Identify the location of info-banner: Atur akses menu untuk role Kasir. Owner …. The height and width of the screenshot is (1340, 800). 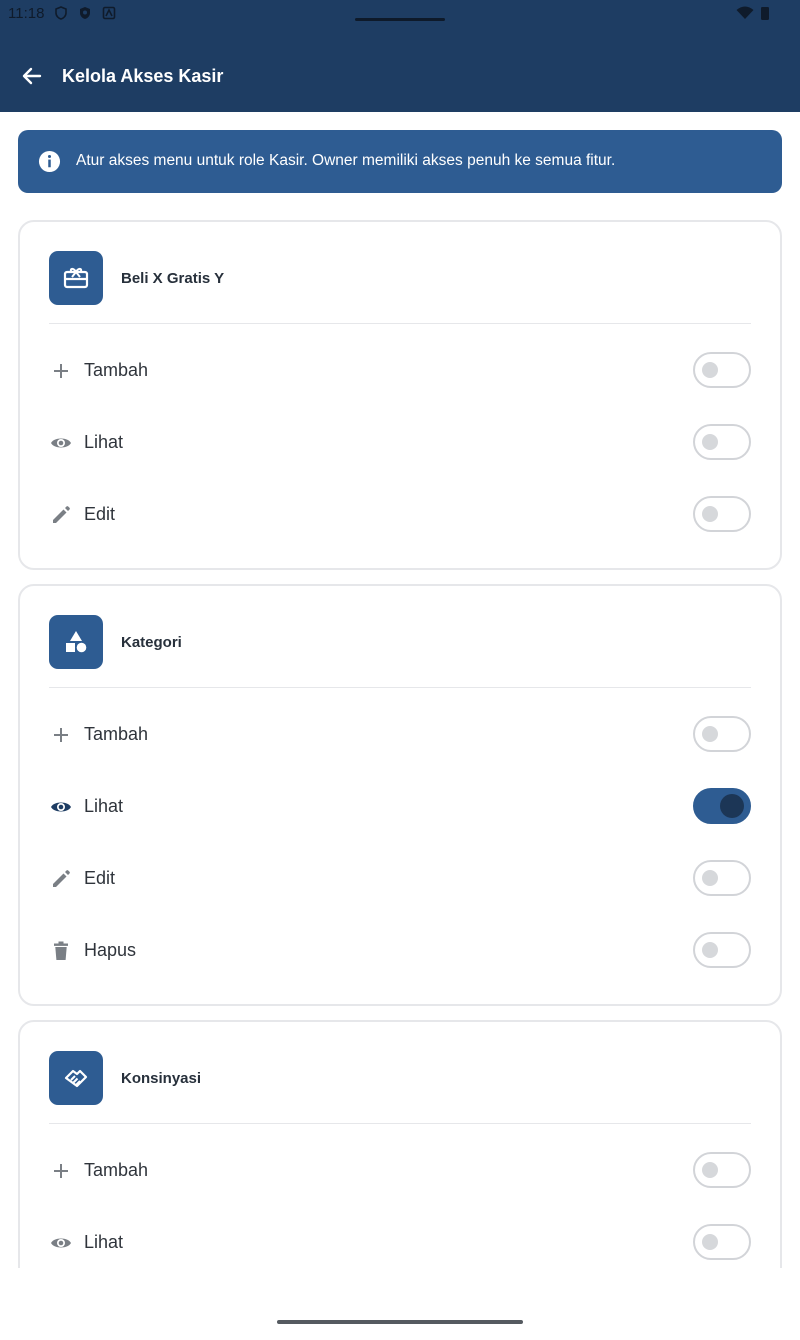
(400, 161).